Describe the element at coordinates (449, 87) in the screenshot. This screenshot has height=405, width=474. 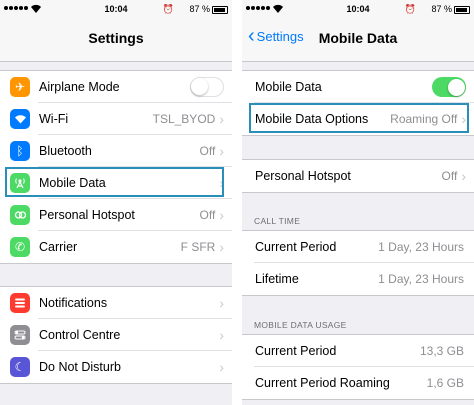
I see `mobile-data-toggle` at that location.